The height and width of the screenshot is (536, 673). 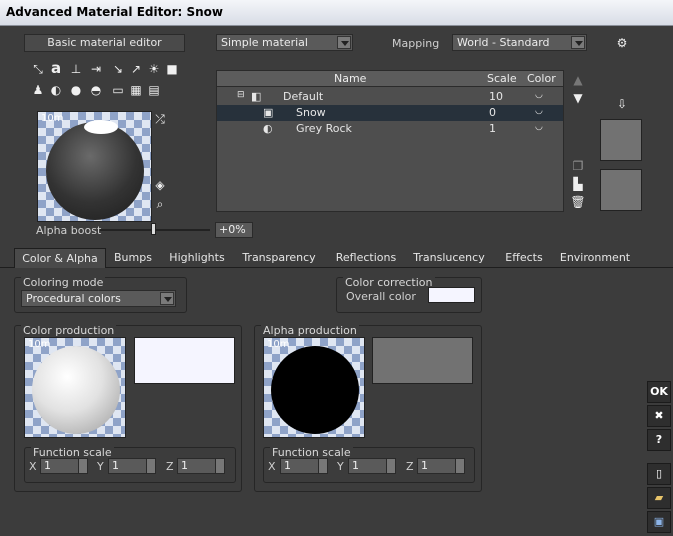 What do you see at coordinates (304, 466) in the screenshot?
I see `alpha-scale-x-field: 1` at bounding box center [304, 466].